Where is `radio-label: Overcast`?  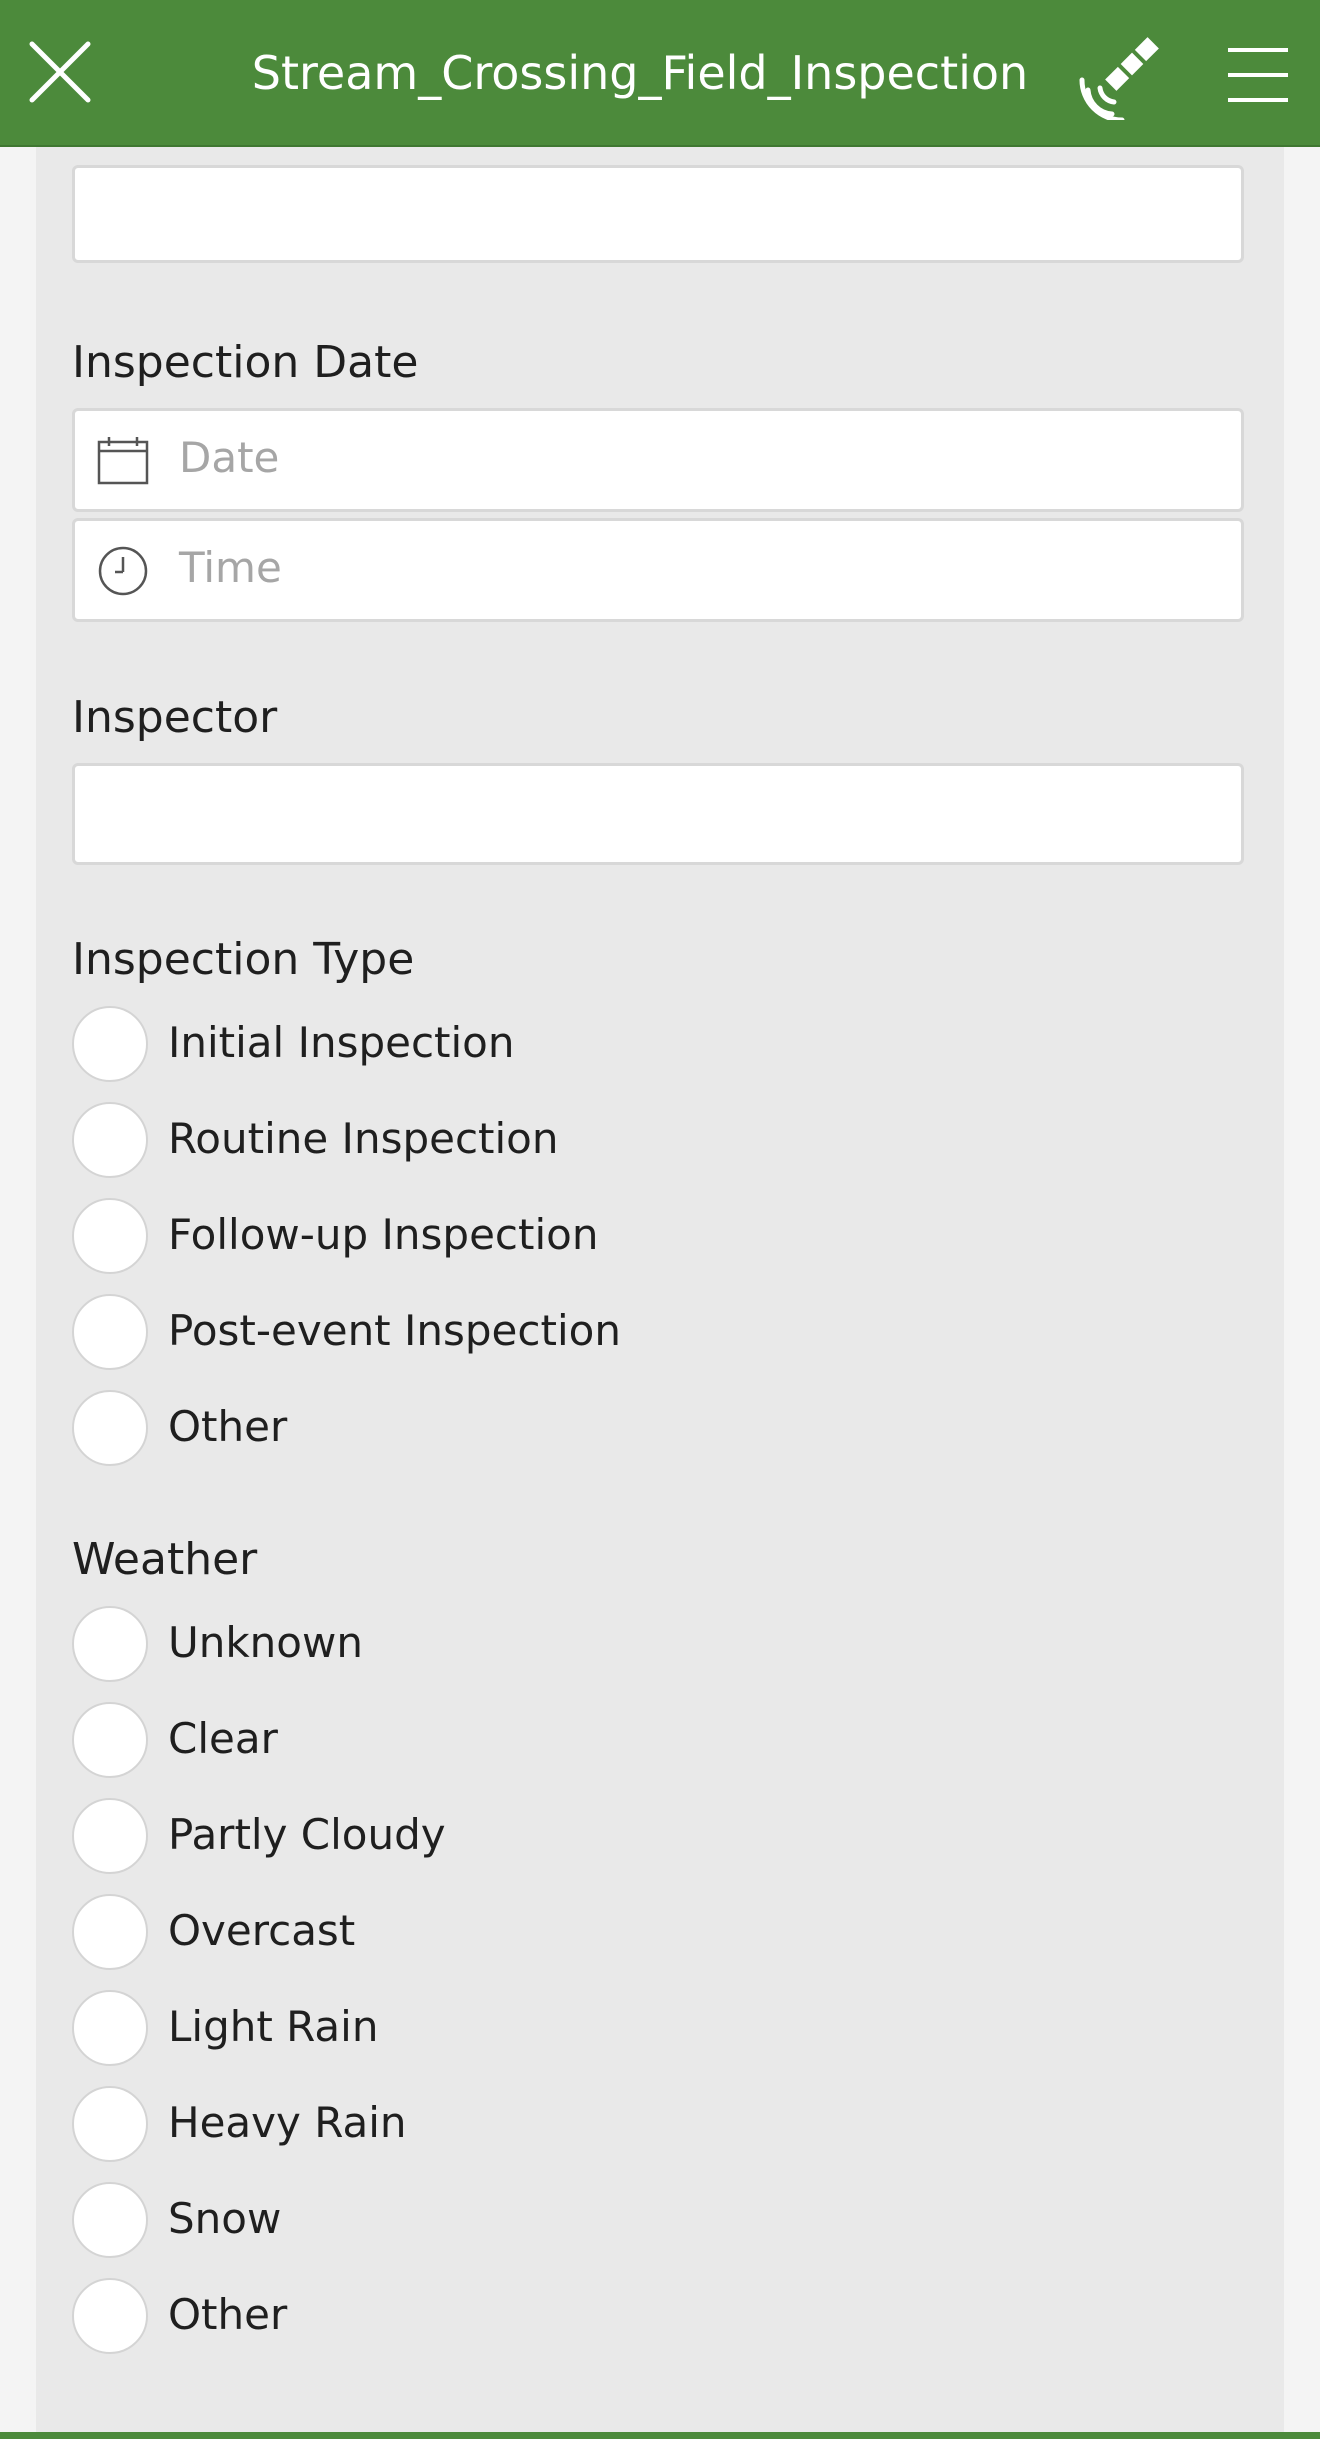 radio-label: Overcast is located at coordinates (262, 1930).